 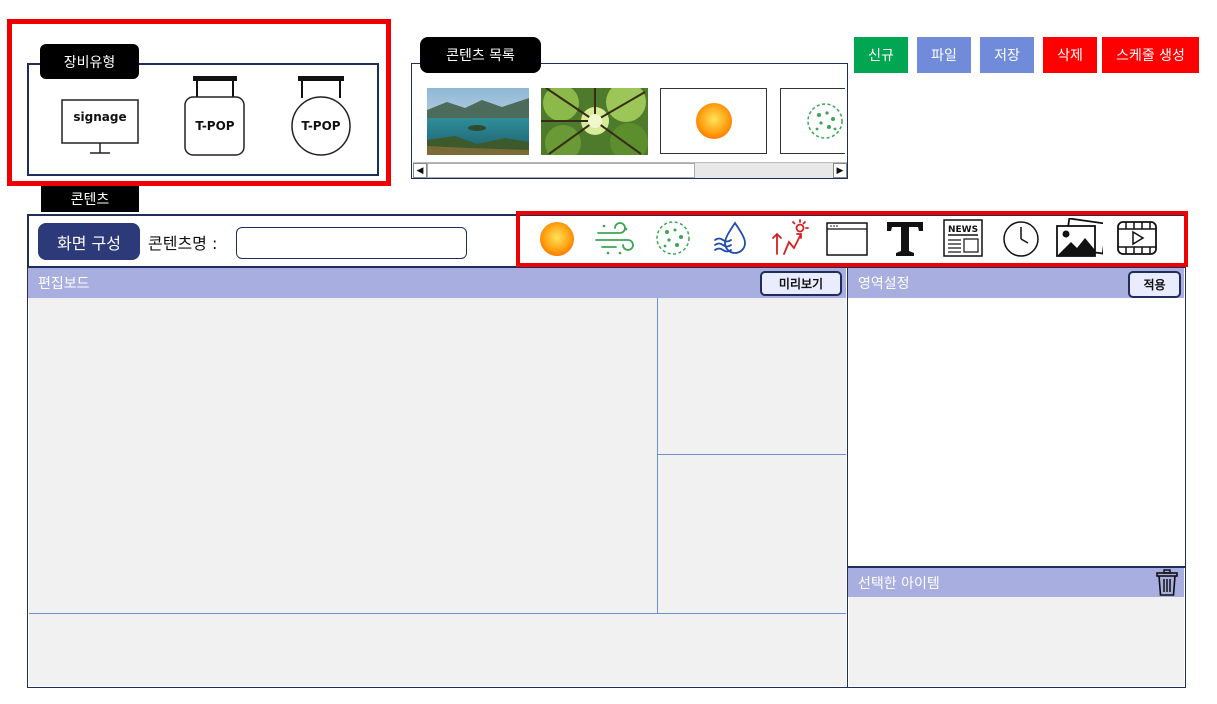 I want to click on device-label: signage, so click(x=100, y=117).